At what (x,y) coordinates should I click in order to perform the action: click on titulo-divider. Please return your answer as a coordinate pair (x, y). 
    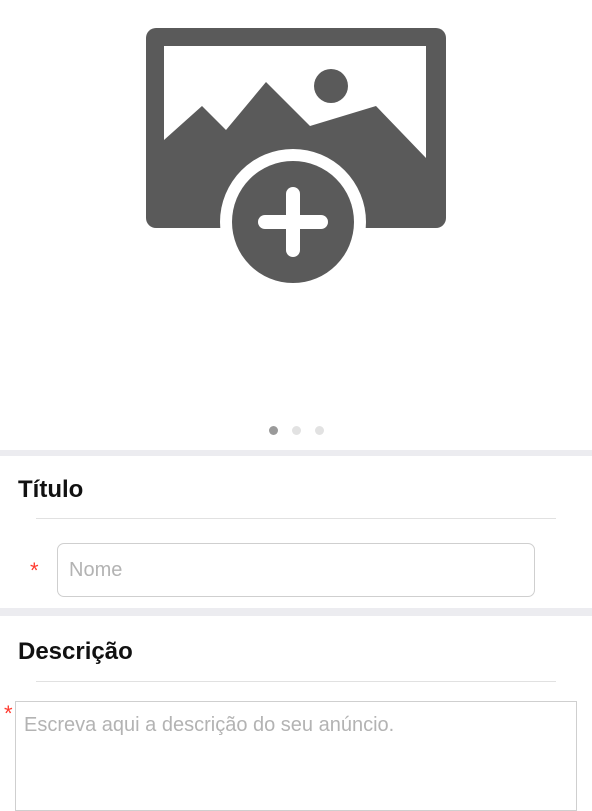
    Looking at the image, I should click on (296, 518).